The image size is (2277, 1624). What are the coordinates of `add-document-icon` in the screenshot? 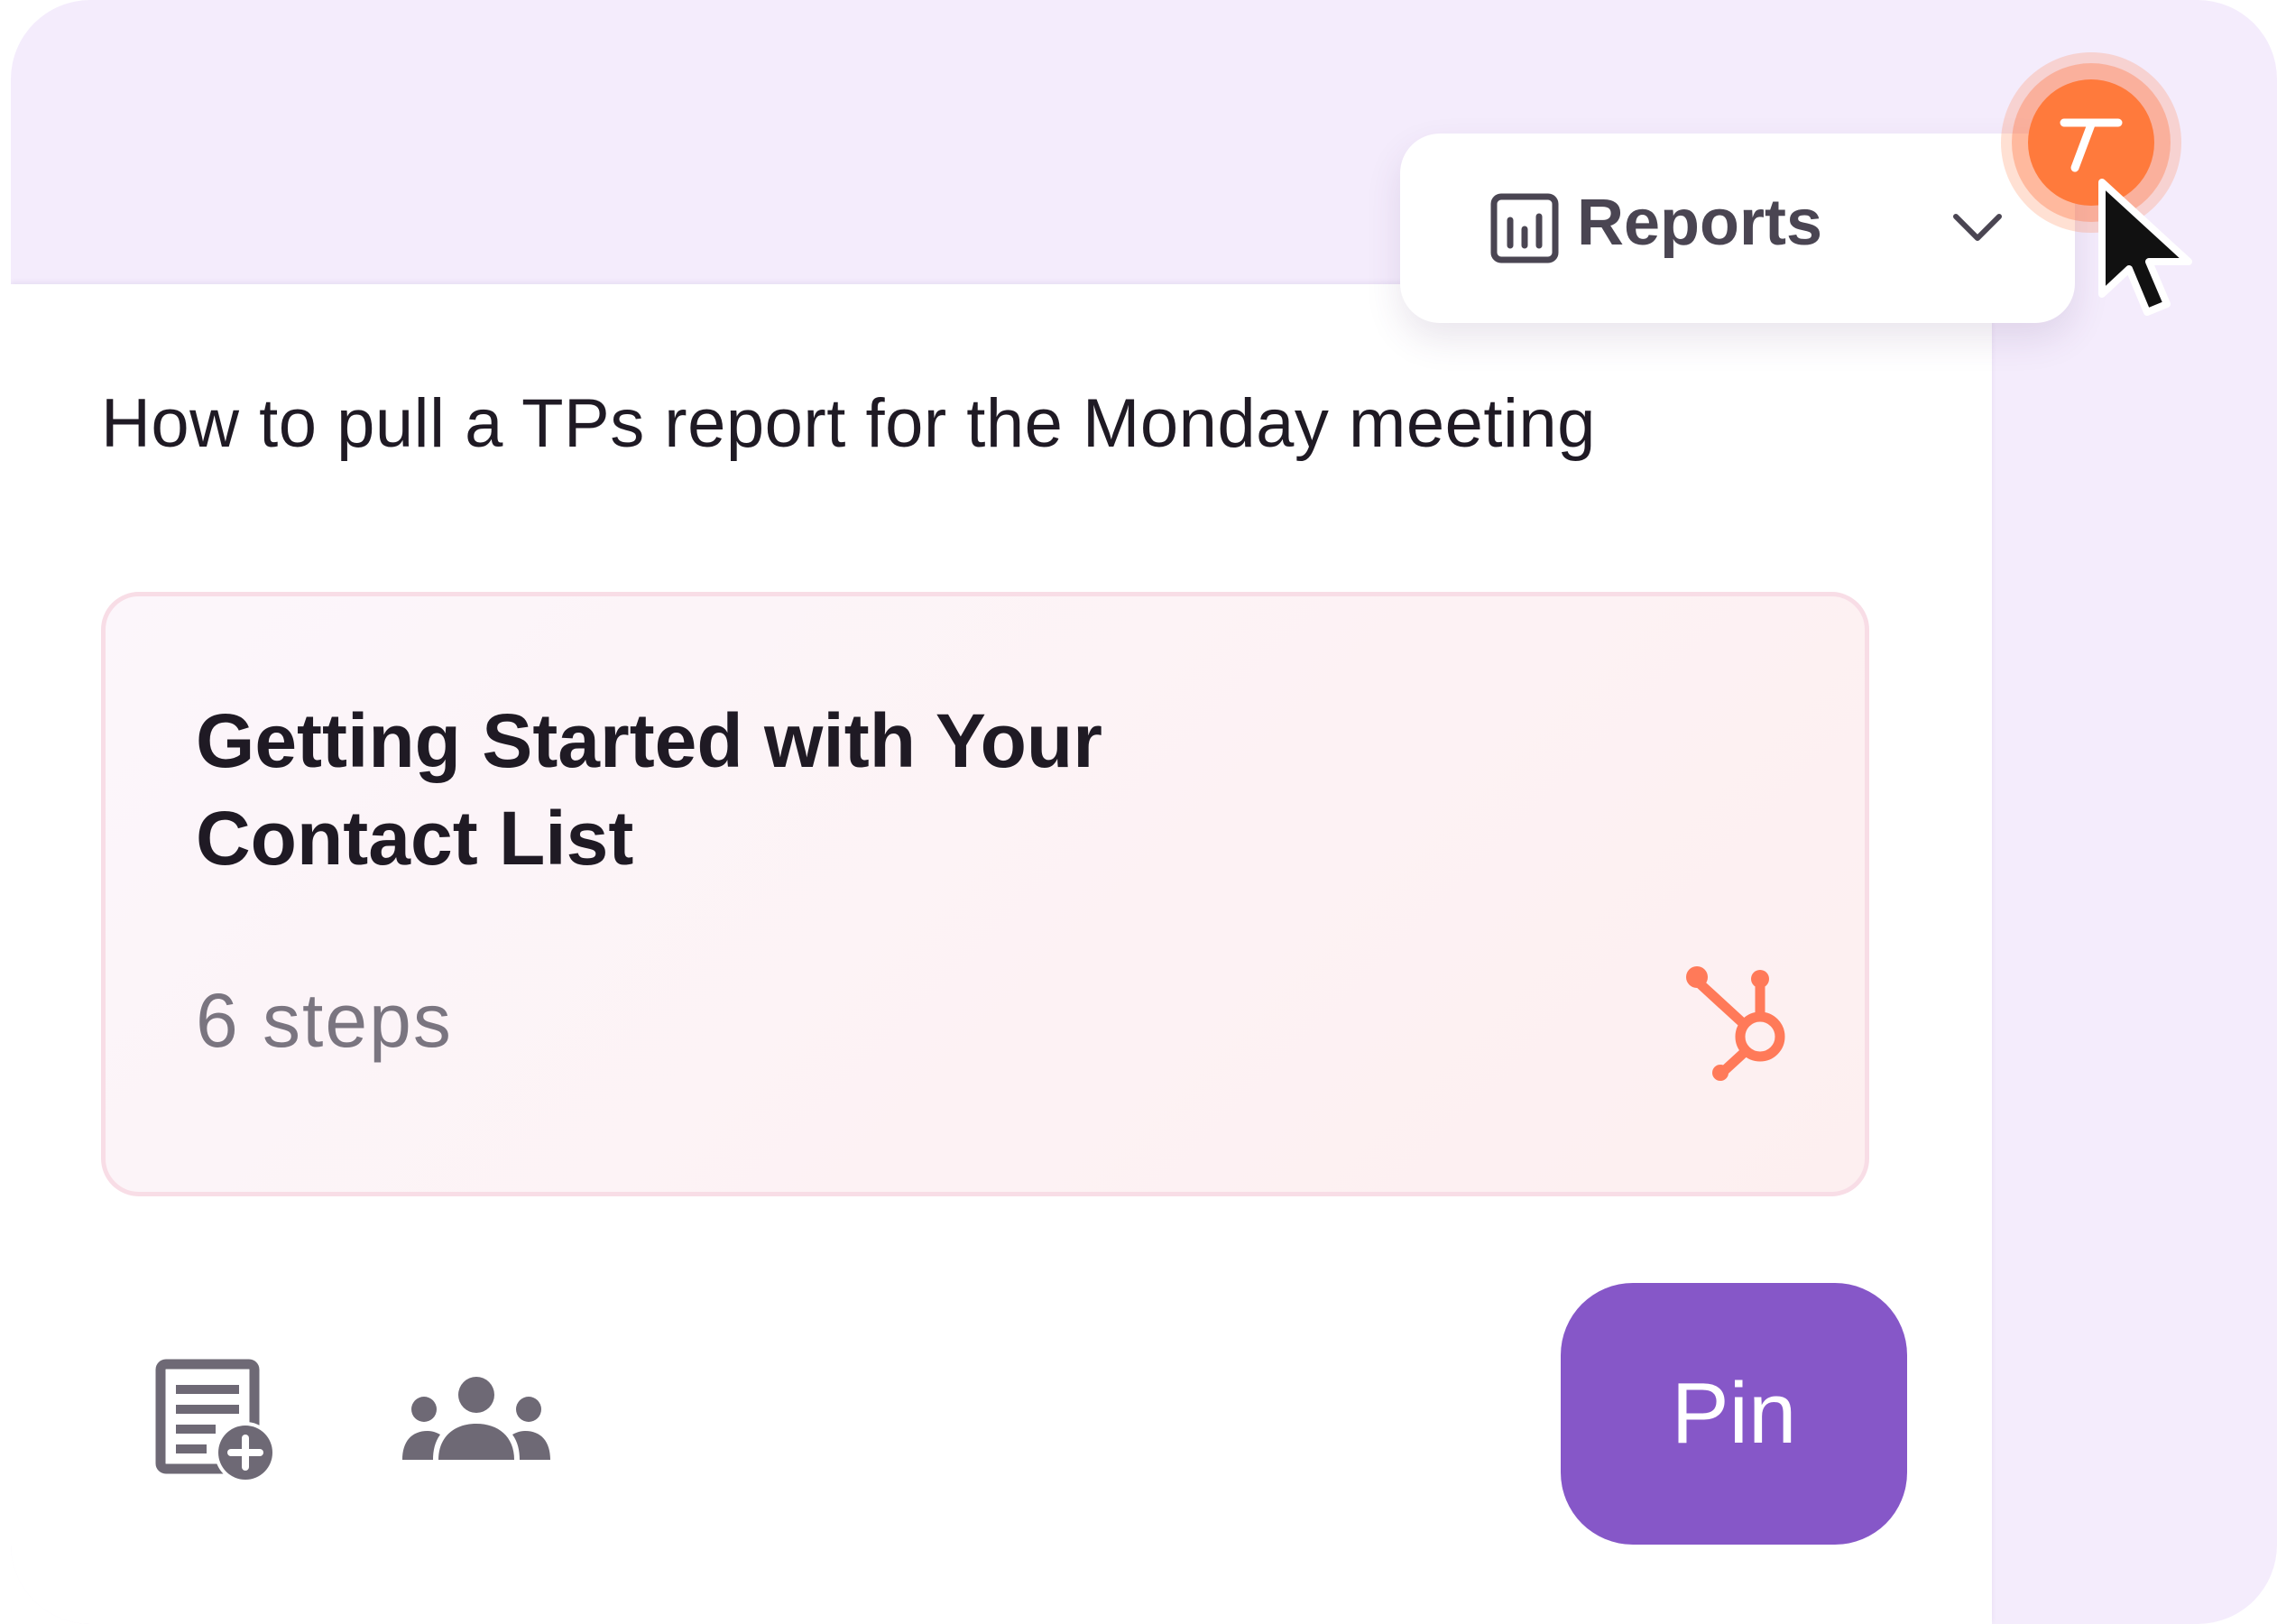 It's located at (218, 1422).